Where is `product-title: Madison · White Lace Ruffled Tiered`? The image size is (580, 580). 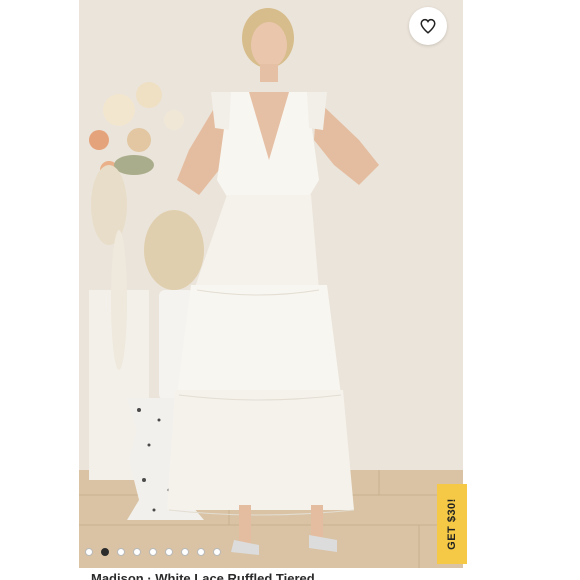
product-title: Madison · White Lace Ruffled Tiered is located at coordinates (271, 575).